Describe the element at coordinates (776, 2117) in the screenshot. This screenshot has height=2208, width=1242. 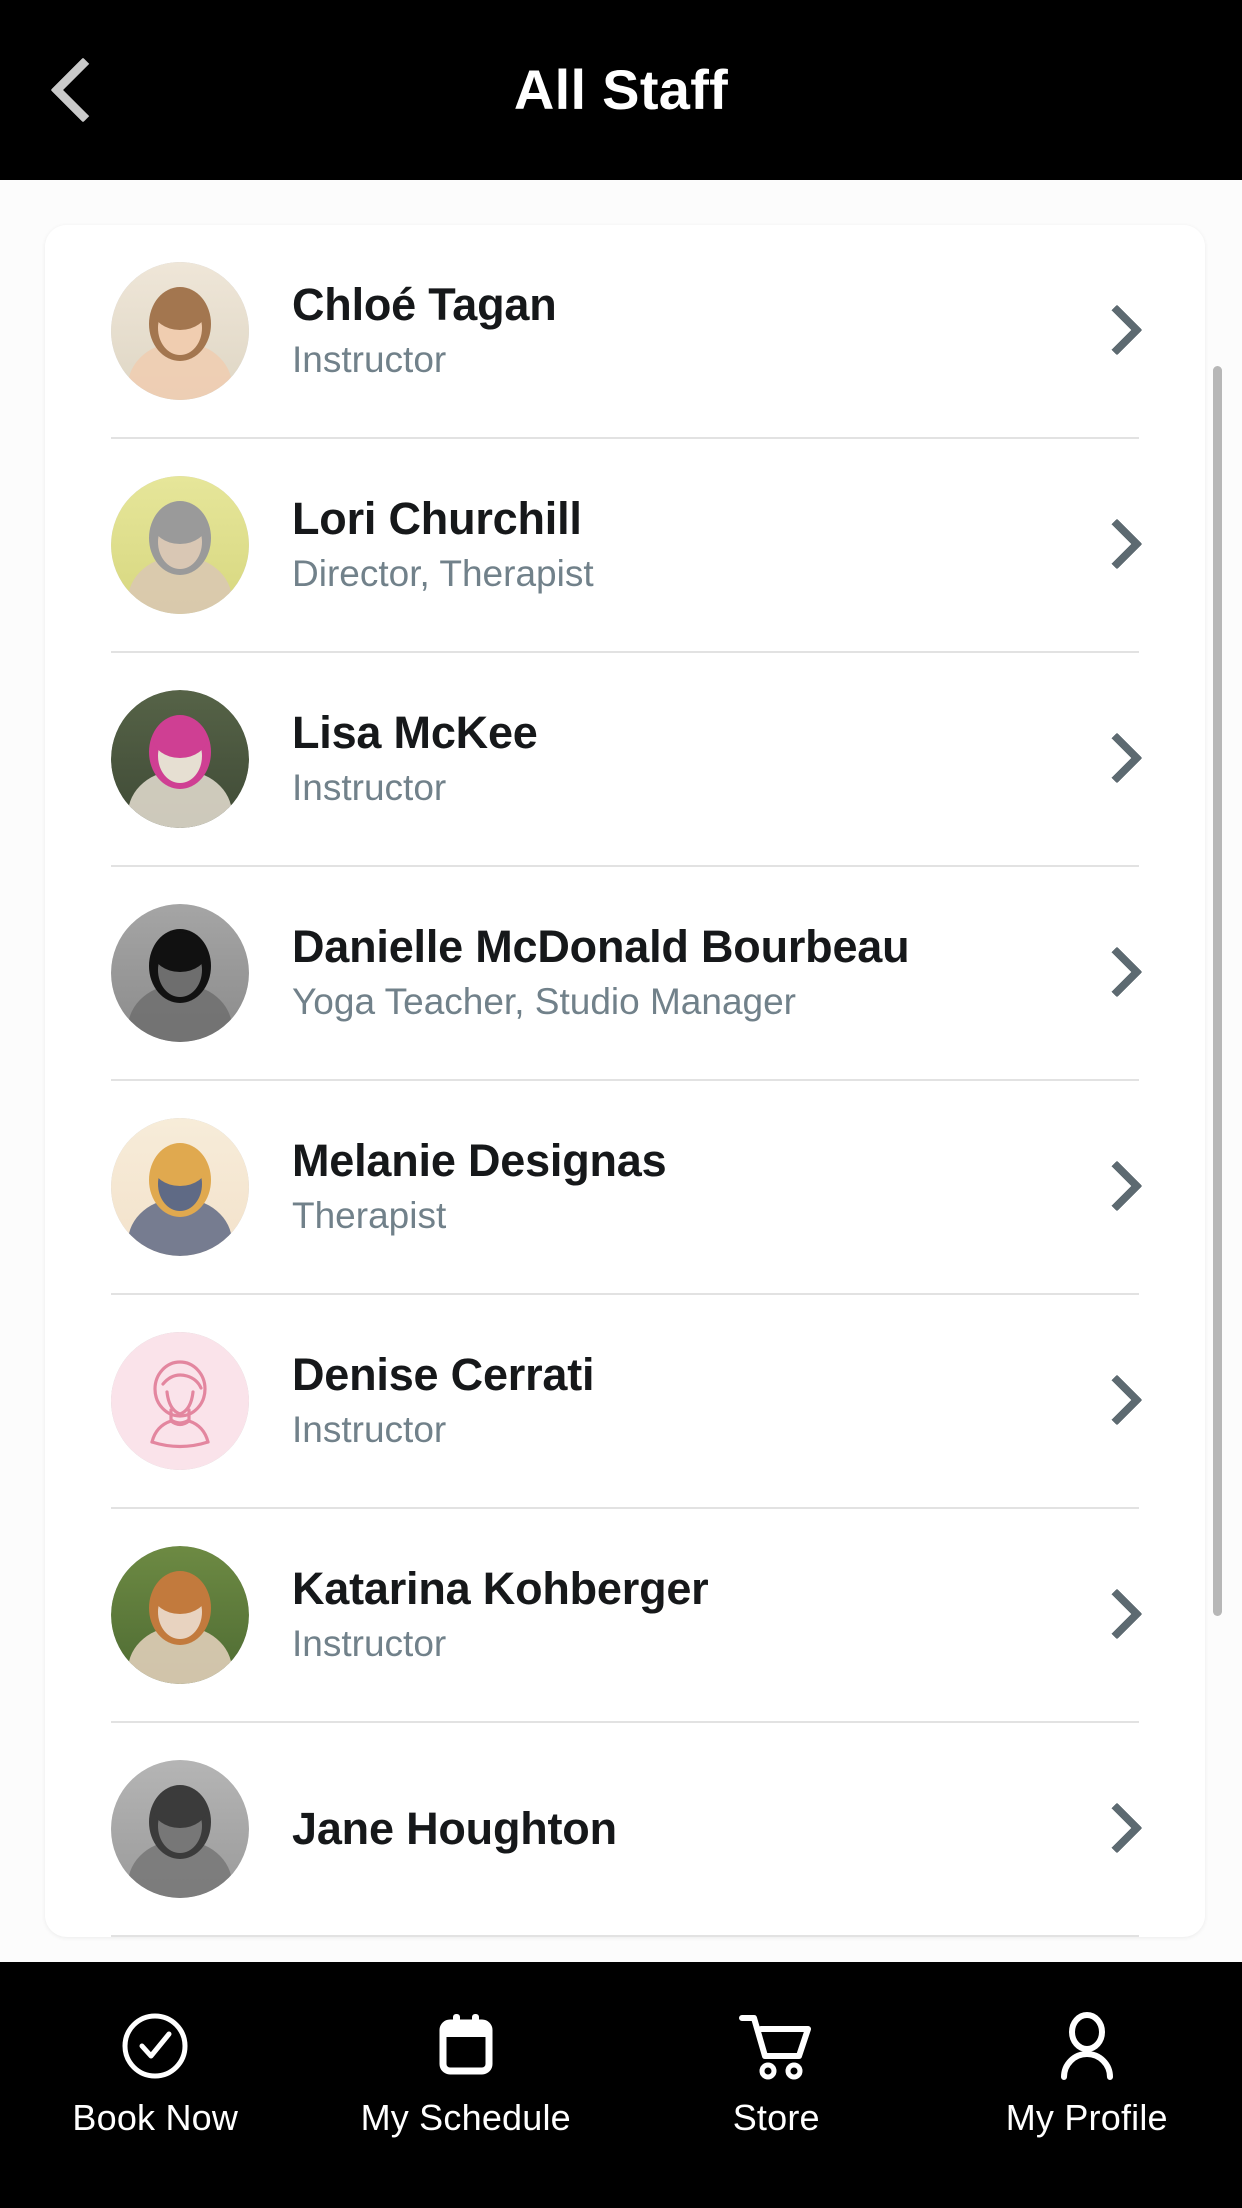
I see `tab-label: Store` at that location.